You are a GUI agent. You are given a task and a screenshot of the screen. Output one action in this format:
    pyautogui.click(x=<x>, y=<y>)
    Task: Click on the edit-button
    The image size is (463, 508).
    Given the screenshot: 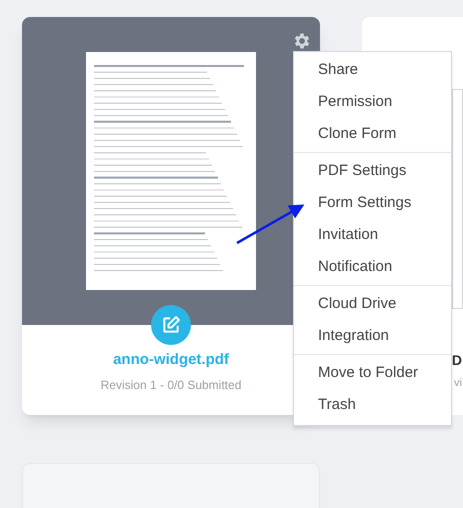 What is the action you would take?
    pyautogui.click(x=171, y=325)
    